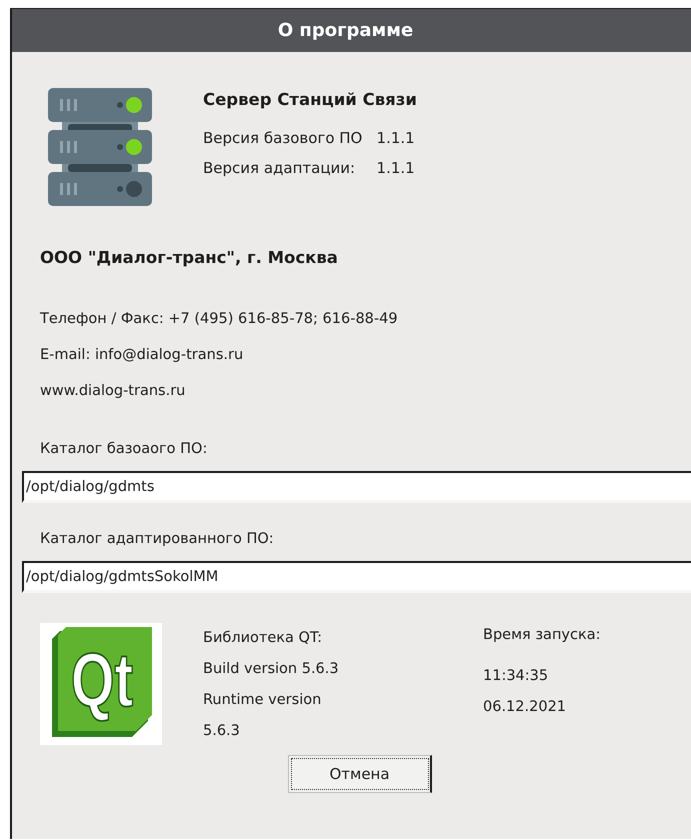 The width and height of the screenshot is (691, 840). I want to click on window-title: О программе, so click(351, 30).